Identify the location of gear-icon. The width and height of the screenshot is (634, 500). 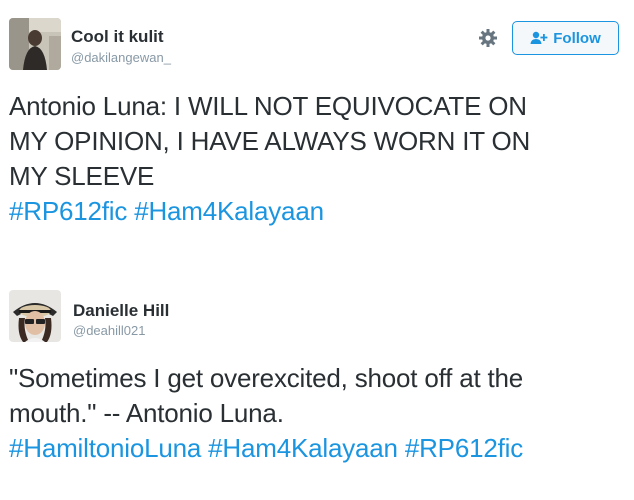
(488, 39).